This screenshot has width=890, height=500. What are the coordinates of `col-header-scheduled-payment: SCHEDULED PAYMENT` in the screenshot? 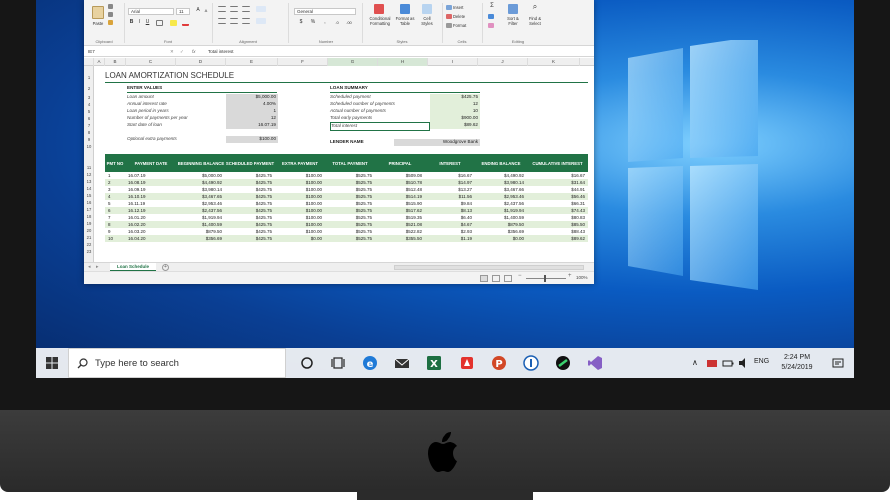 It's located at (250, 163).